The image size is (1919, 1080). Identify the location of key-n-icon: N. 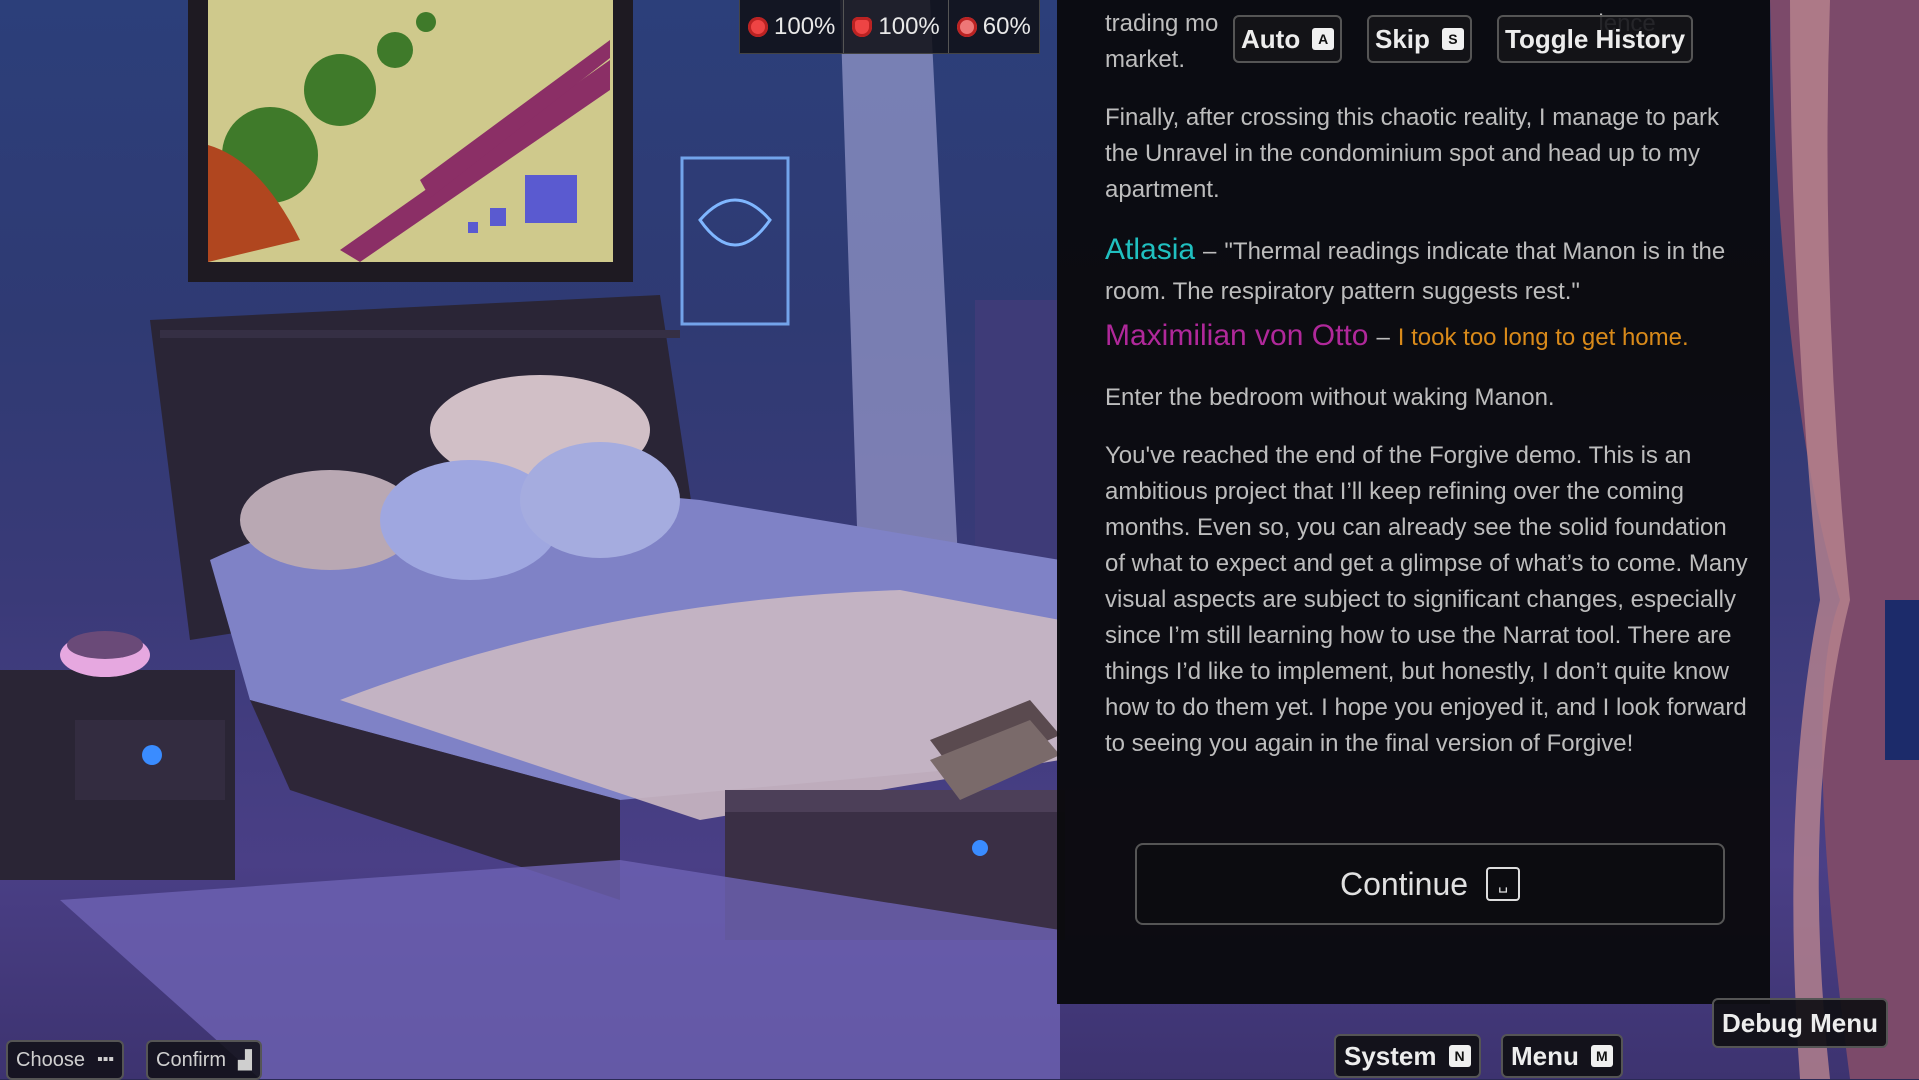
(1459, 1056).